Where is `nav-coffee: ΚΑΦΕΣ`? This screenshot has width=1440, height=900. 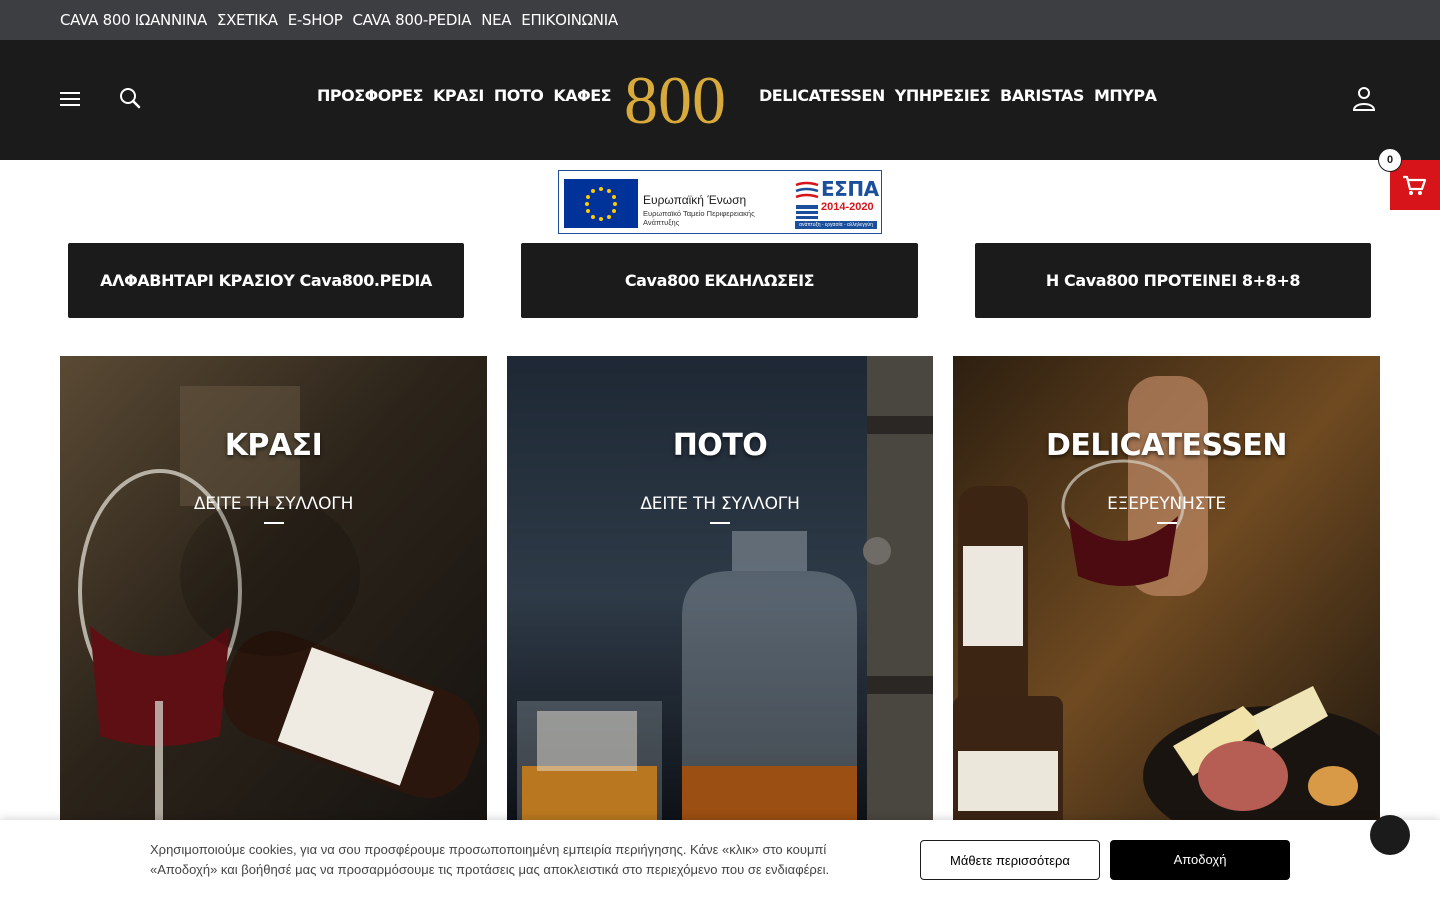 nav-coffee: ΚΑΦΕΣ is located at coordinates (582, 95).